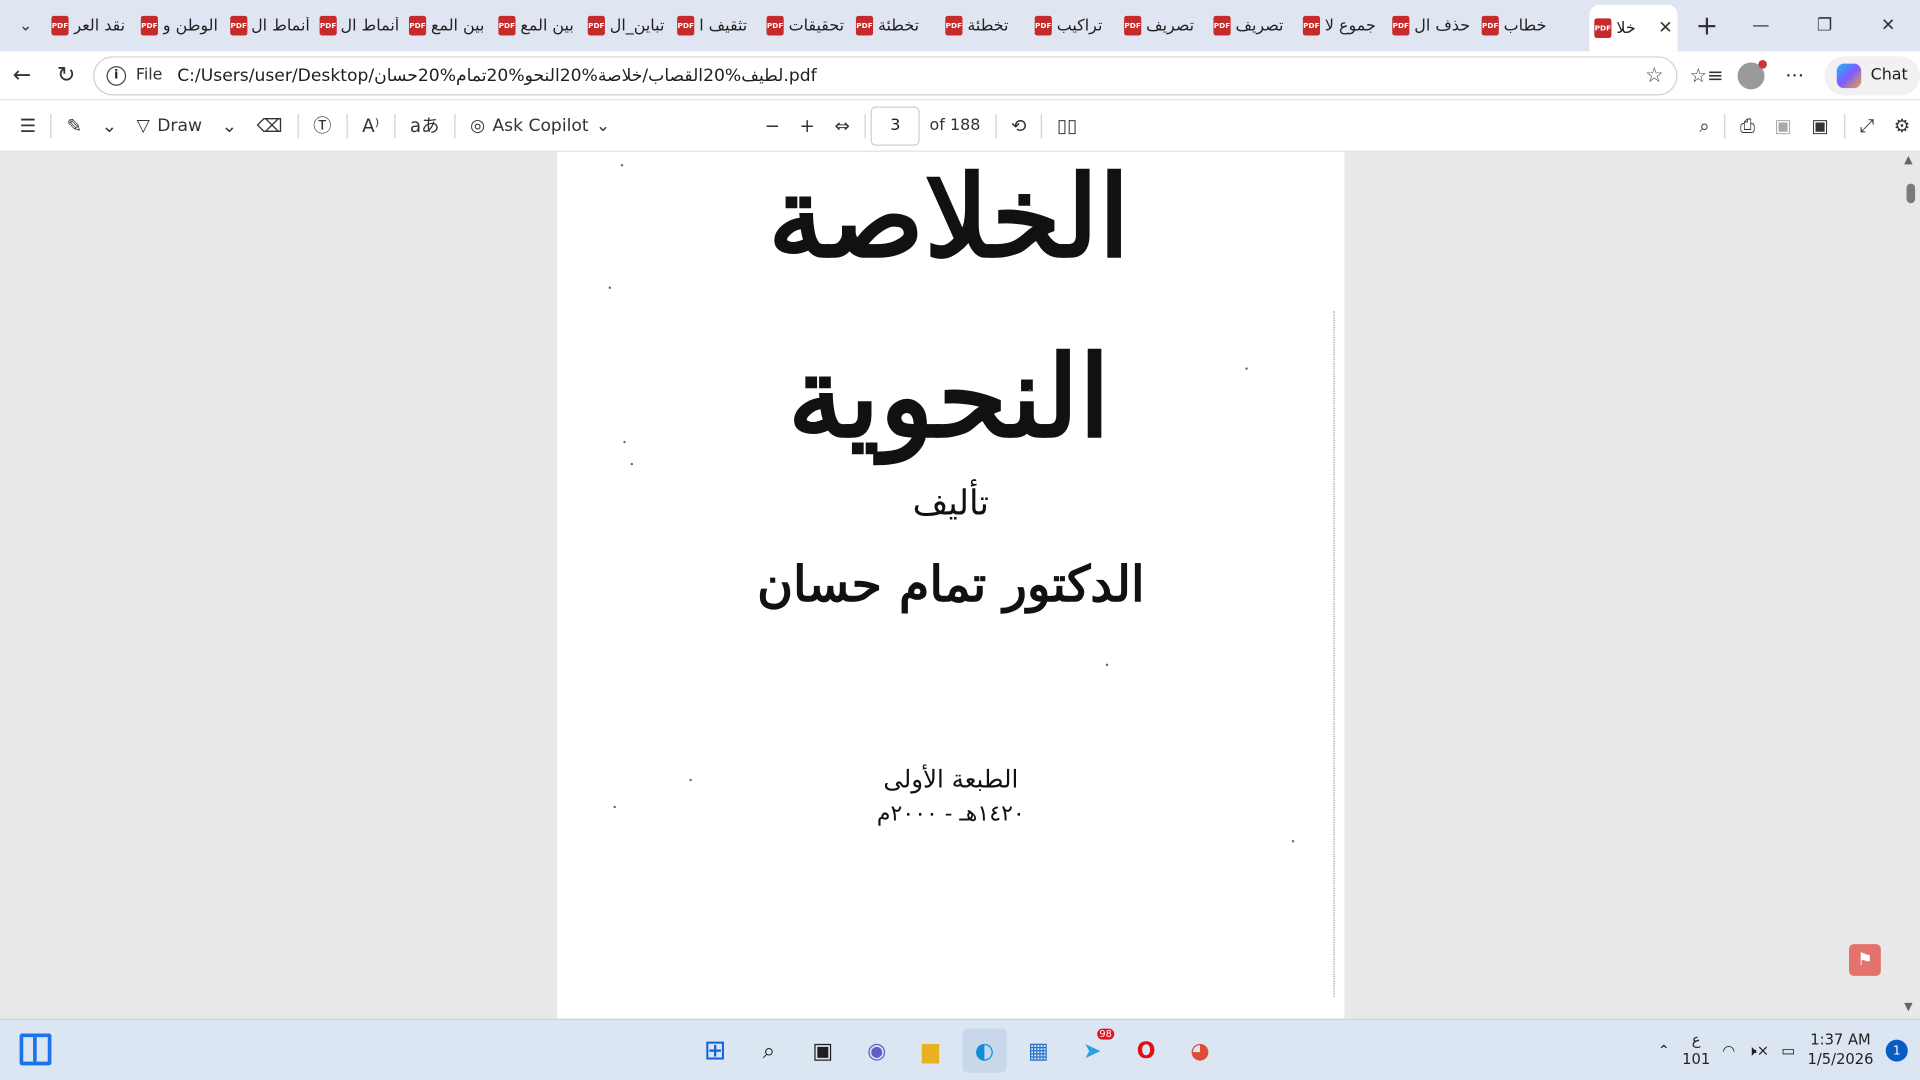  I want to click on tab: PDF الوطن و, so click(180, 25).